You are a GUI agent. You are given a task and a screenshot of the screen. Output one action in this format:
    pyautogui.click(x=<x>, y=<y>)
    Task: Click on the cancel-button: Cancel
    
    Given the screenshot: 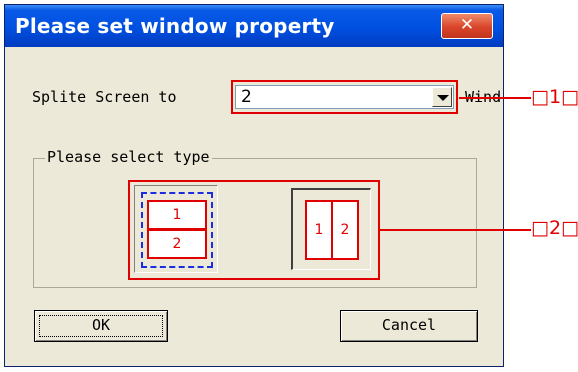 What is the action you would take?
    pyautogui.click(x=409, y=326)
    